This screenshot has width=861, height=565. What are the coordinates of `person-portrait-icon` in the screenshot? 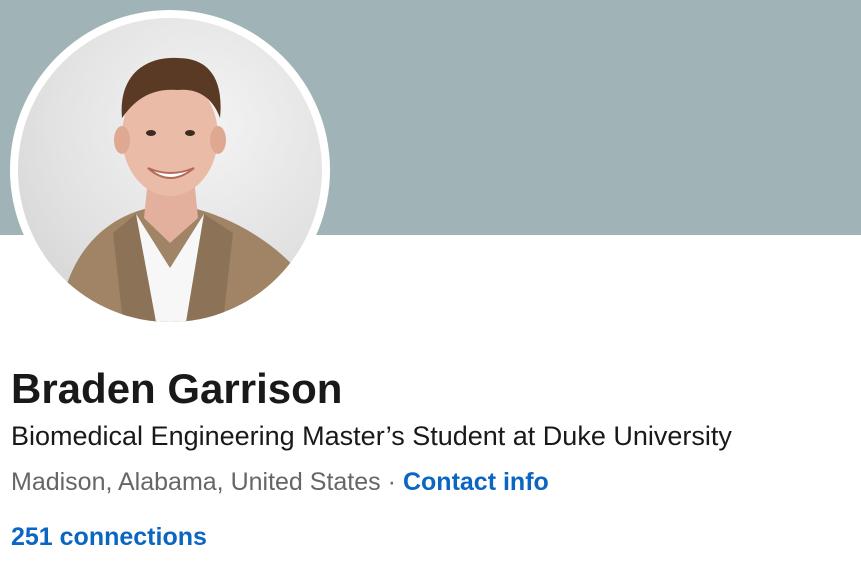 It's located at (183, 189).